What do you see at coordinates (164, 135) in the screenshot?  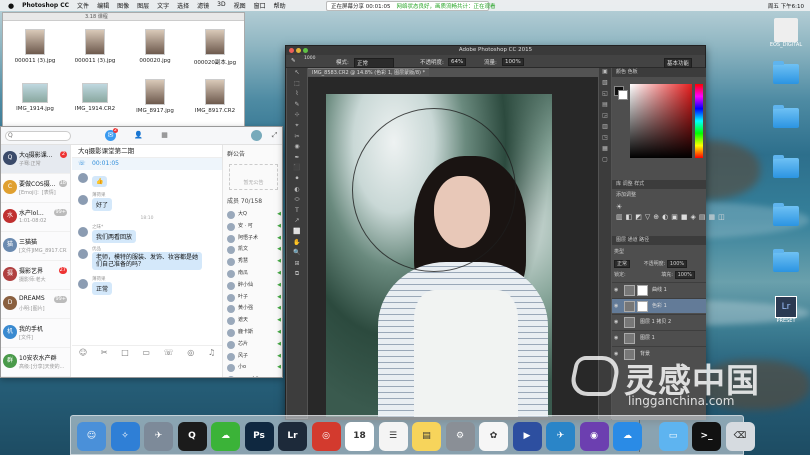 I see `apps-icon: ▦` at bounding box center [164, 135].